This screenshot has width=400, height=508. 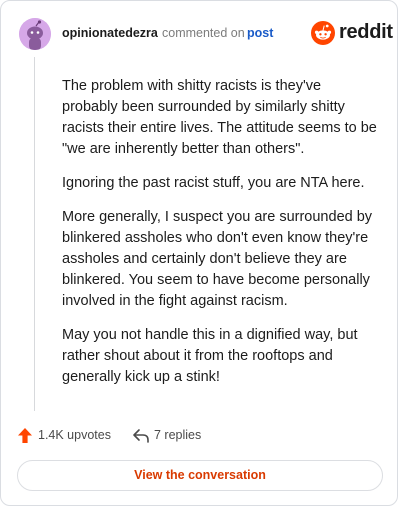 I want to click on comment-username: opinionatedezra, so click(x=110, y=33).